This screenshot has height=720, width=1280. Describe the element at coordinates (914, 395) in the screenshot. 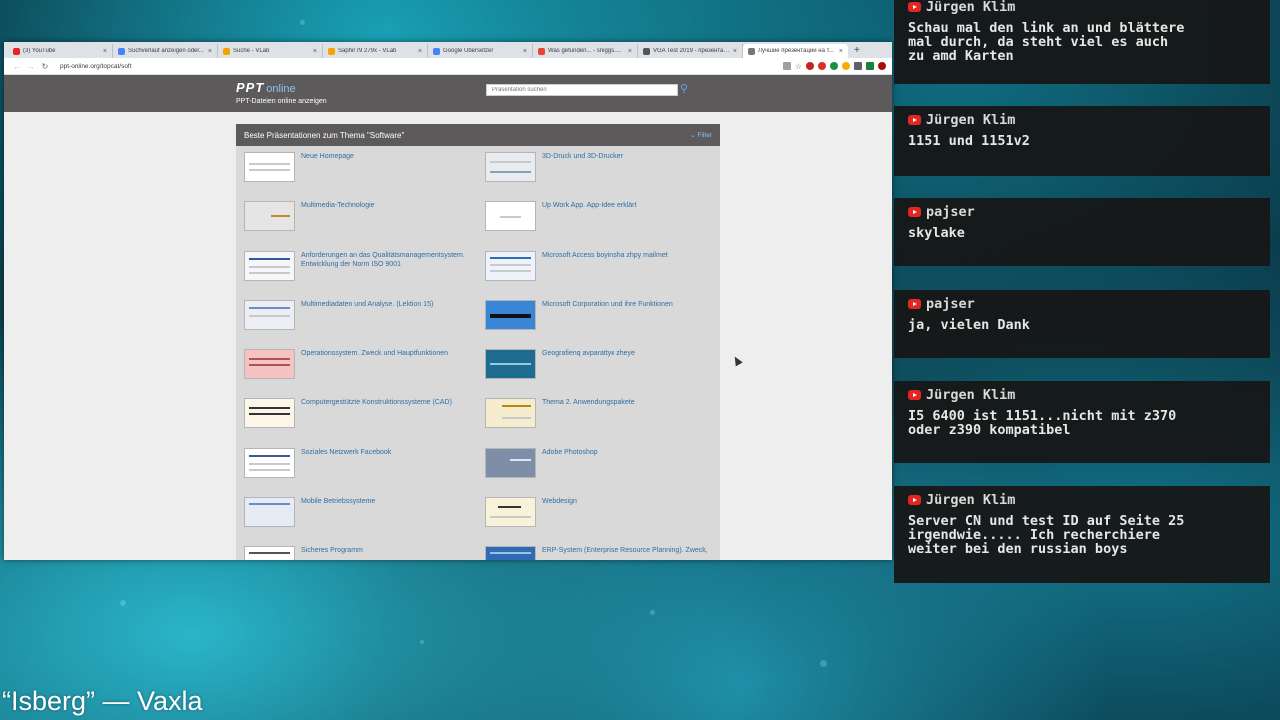

I see `youtube-icon` at that location.